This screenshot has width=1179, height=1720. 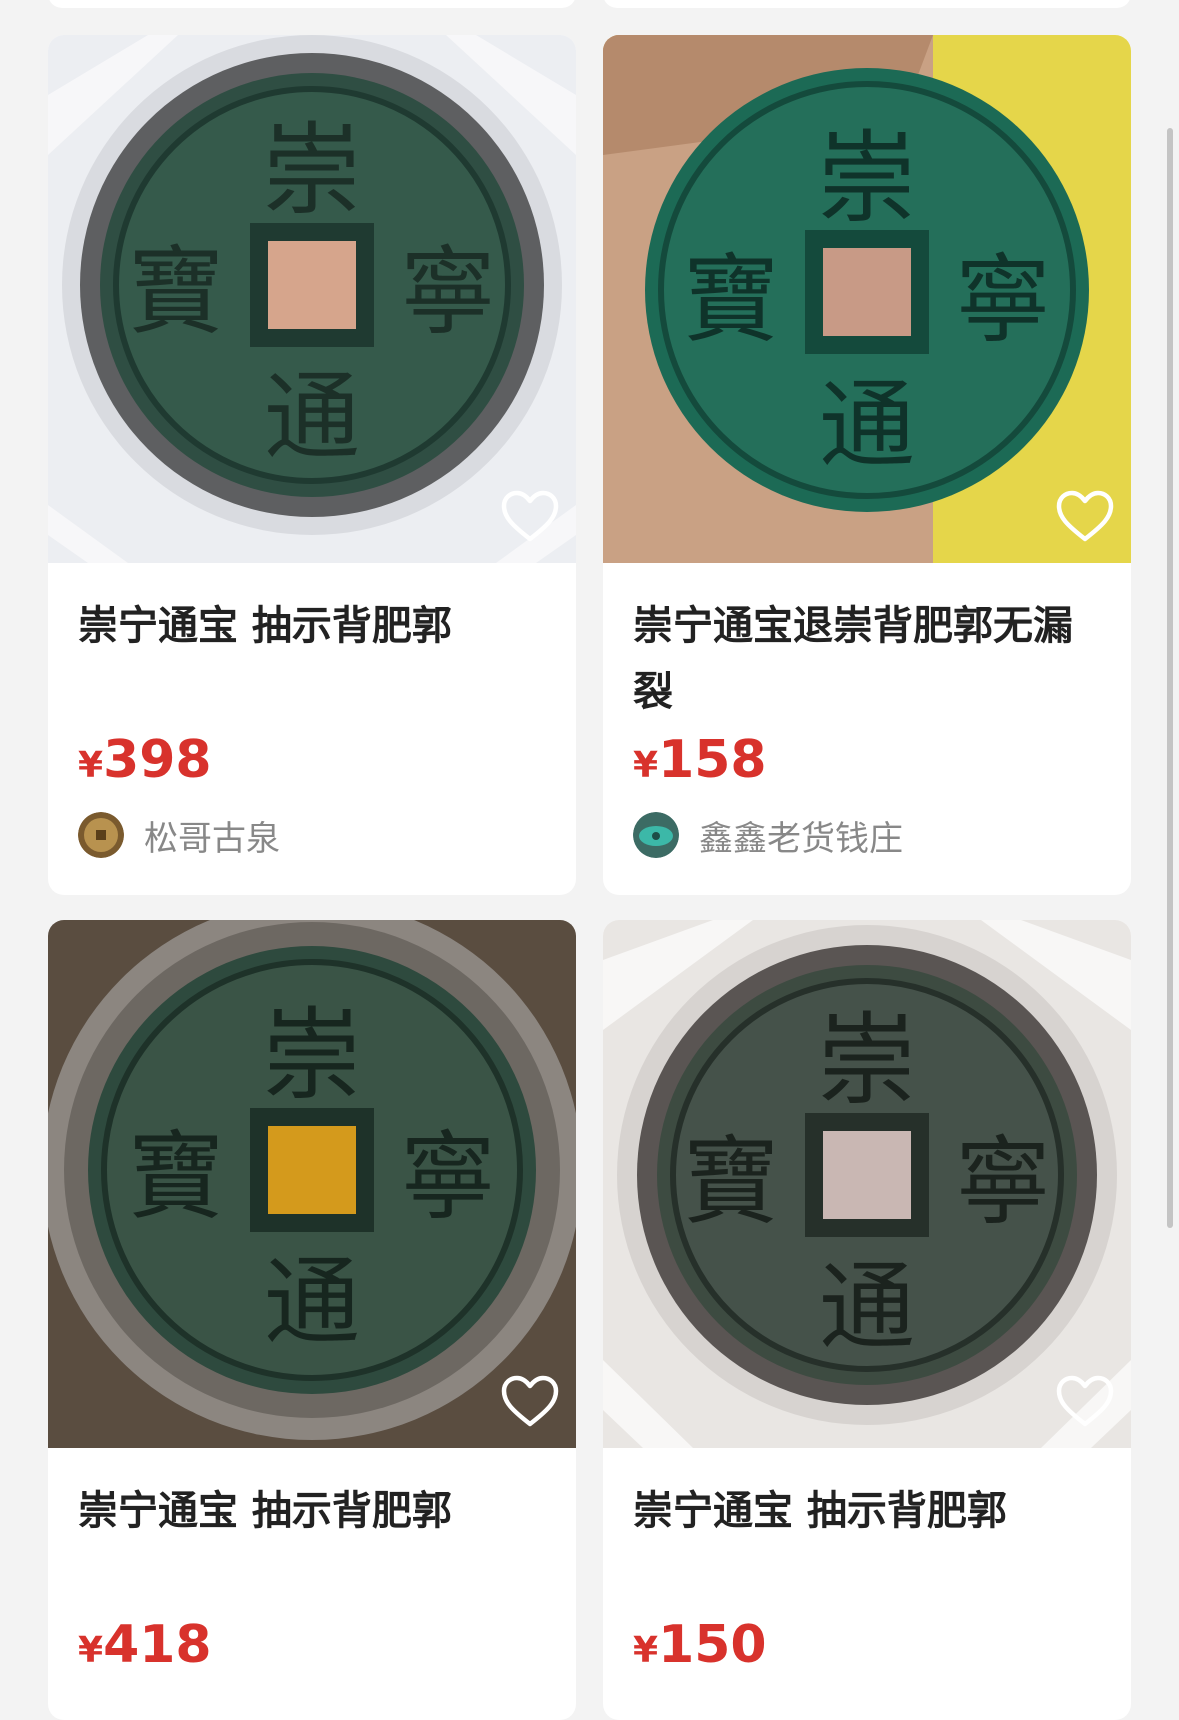 I want to click on scrollbar, so click(x=1170, y=678).